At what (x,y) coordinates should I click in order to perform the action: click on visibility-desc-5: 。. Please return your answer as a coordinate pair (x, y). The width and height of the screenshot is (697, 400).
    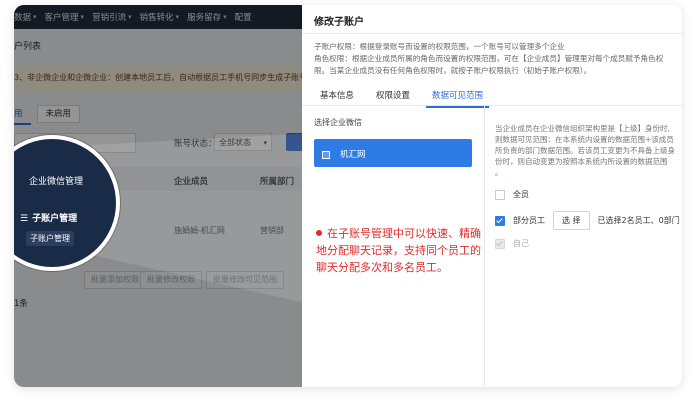
    Looking at the image, I should click on (499, 172).